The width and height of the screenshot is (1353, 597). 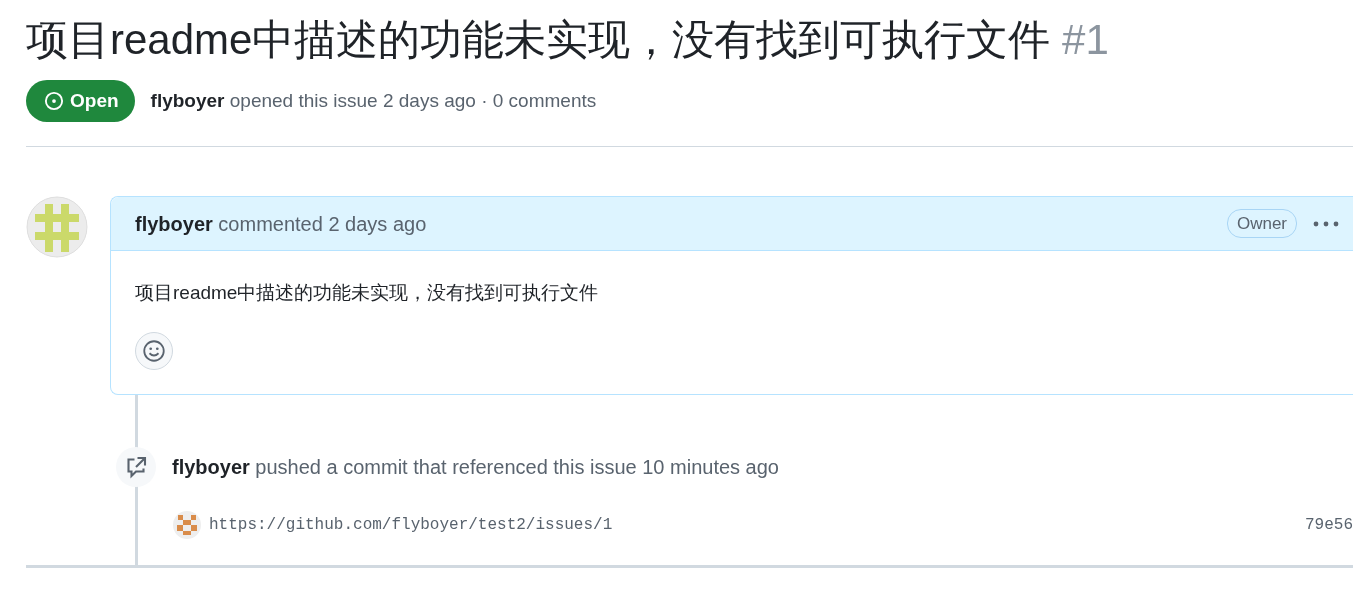 What do you see at coordinates (1326, 223) in the screenshot?
I see `more-options-icon` at bounding box center [1326, 223].